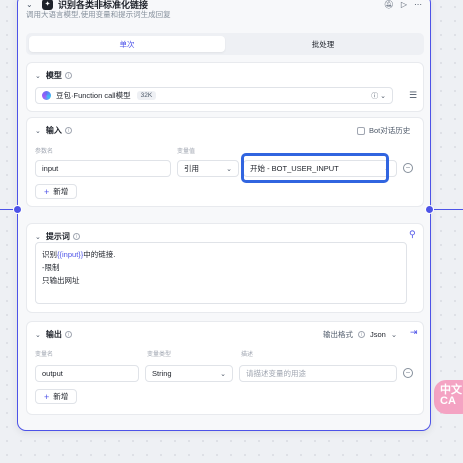 The height and width of the screenshot is (463, 463). I want to click on prompt-text: 识别, so click(49, 254).